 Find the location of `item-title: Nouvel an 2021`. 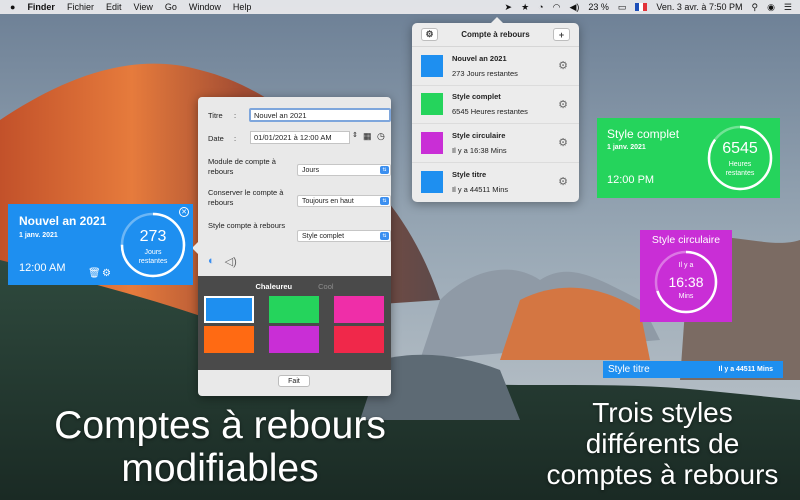

item-title: Nouvel an 2021 is located at coordinates (479, 58).